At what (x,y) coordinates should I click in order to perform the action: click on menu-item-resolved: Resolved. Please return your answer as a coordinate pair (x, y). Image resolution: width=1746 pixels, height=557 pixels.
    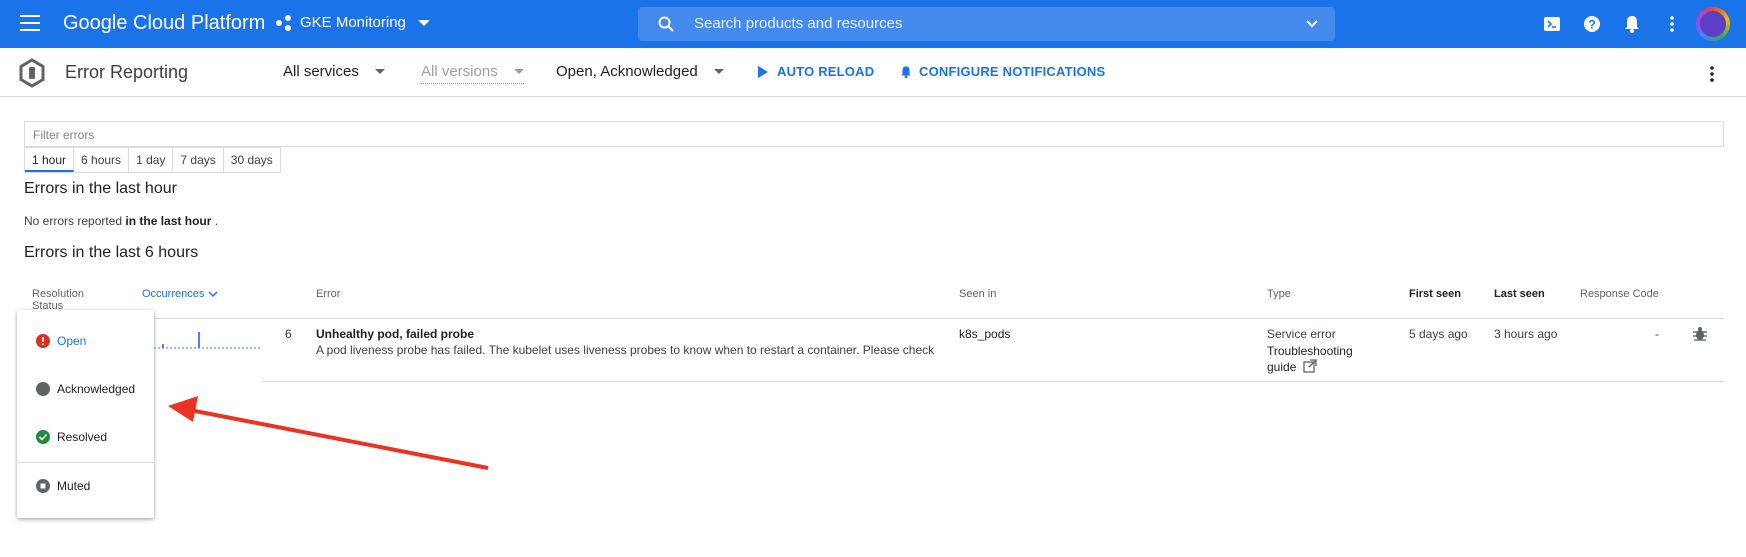
    Looking at the image, I should click on (85, 437).